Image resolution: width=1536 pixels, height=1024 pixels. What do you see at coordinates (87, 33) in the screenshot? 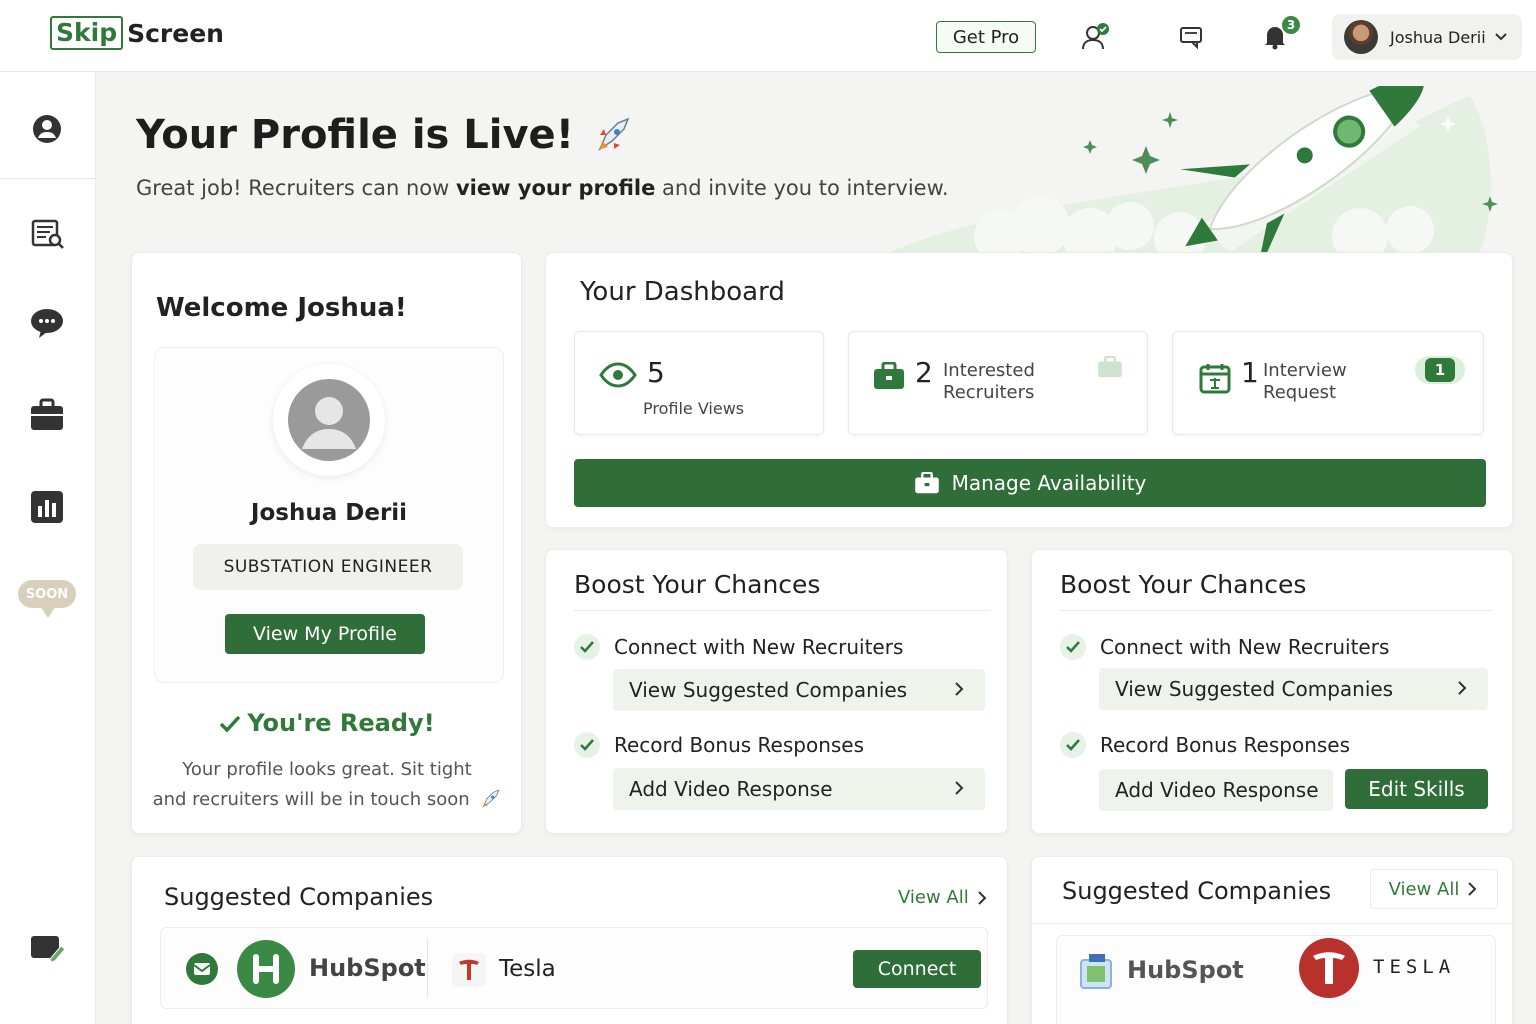
I see `logo-skip: Skip` at bounding box center [87, 33].